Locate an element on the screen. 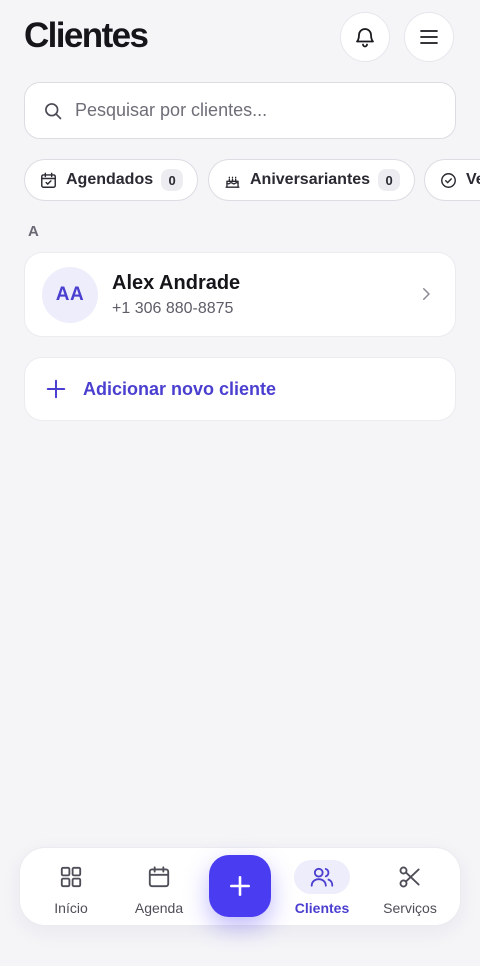  filter-chip-agendados: Agendados 0 is located at coordinates (111, 180).